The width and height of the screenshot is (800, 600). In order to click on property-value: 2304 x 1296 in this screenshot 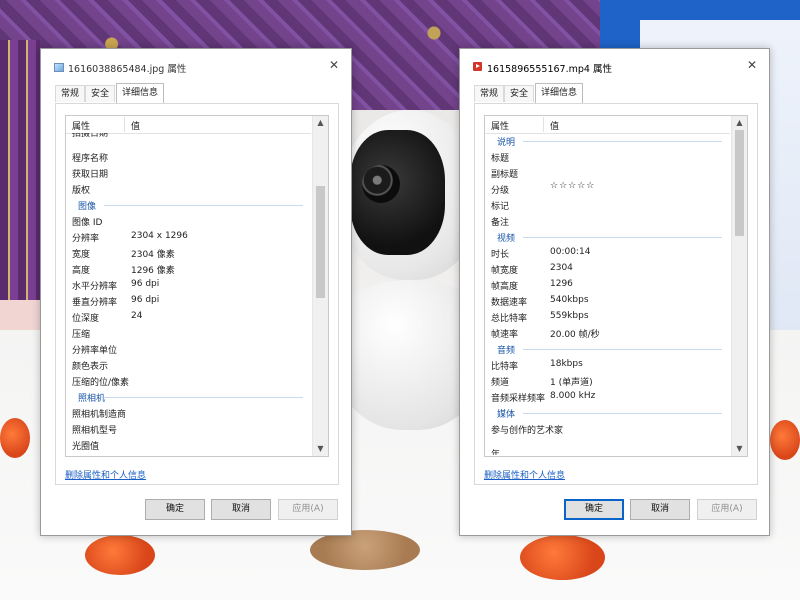, I will do `click(159, 236)`.